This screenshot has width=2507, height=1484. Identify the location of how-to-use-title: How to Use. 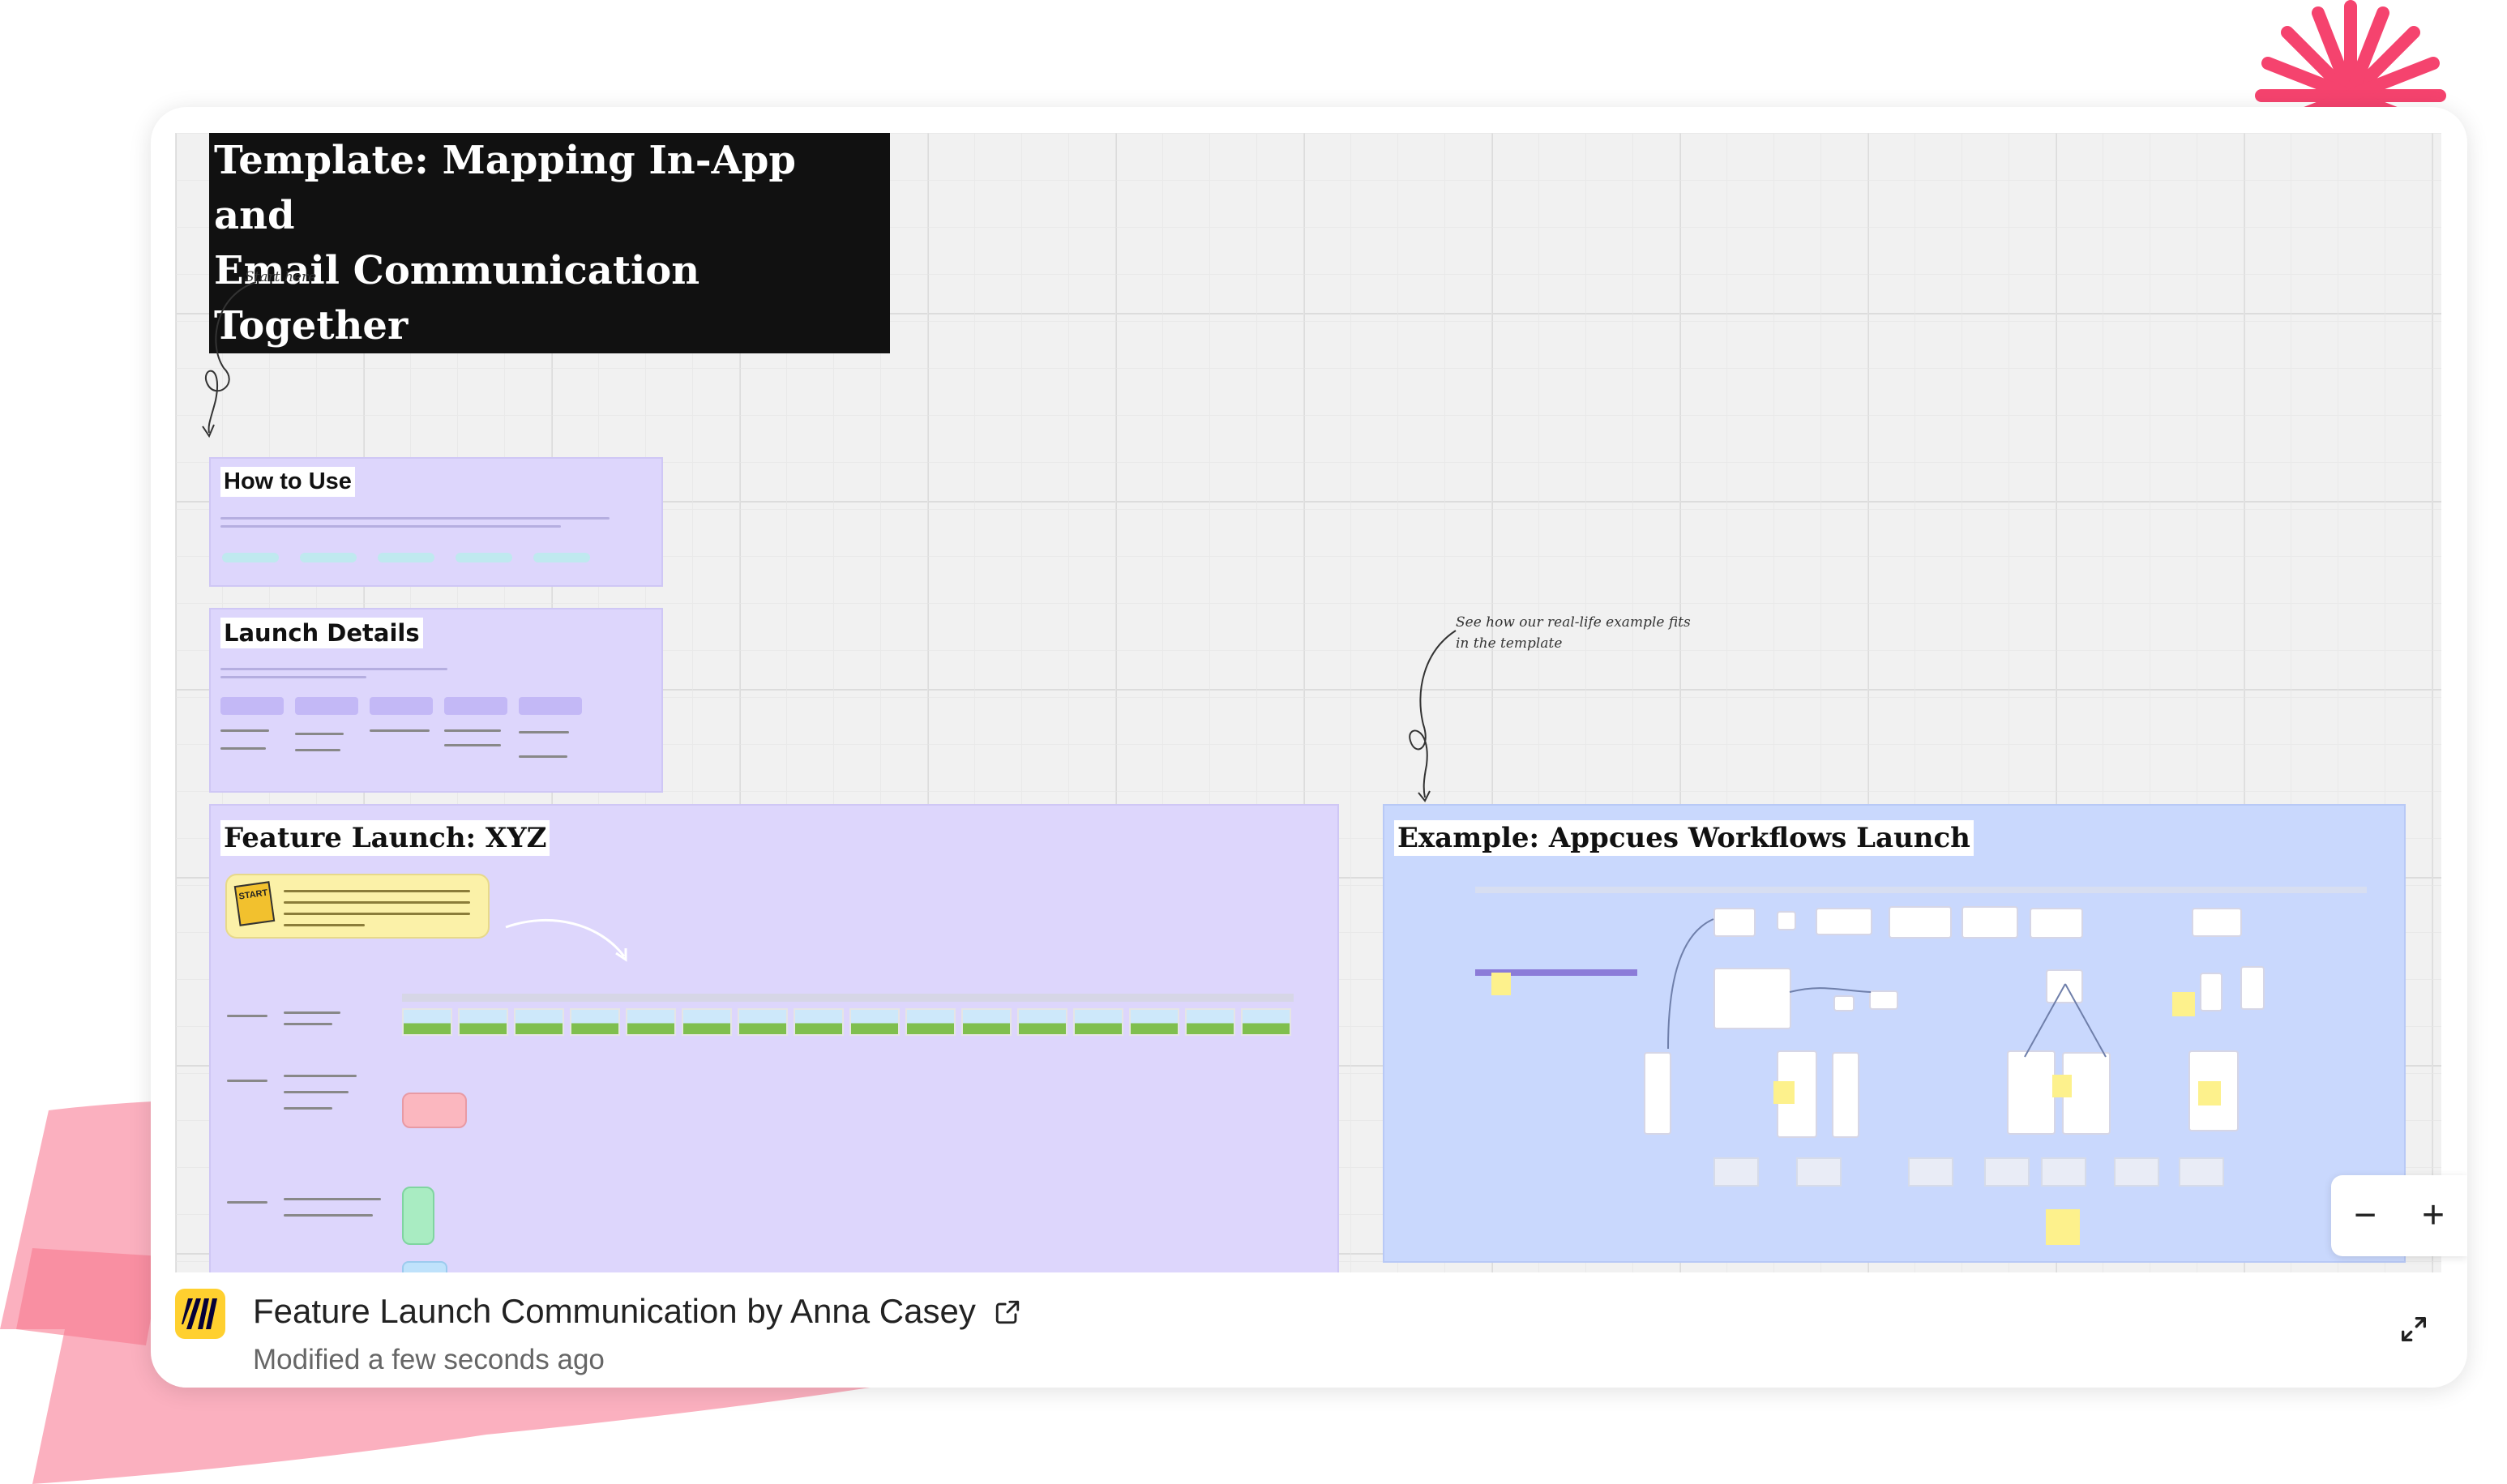
(287, 482).